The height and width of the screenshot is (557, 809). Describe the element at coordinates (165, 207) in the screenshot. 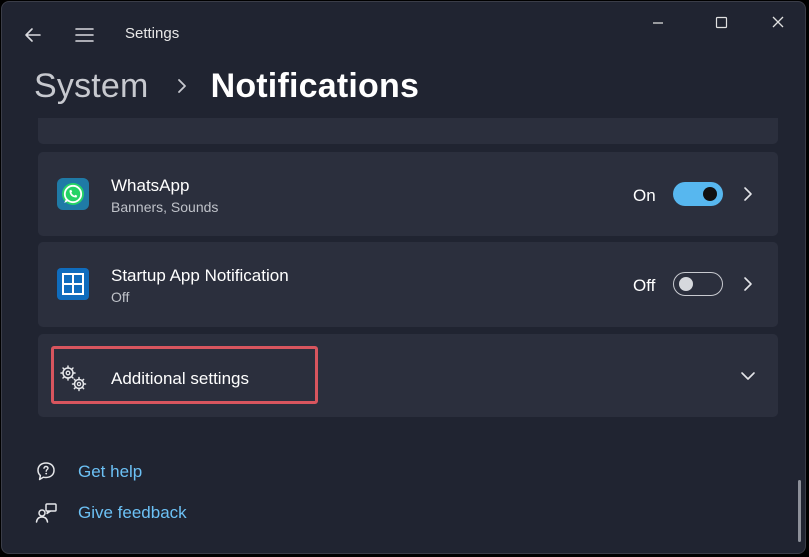

I see `app-notification-summary: Banners, Sounds` at that location.